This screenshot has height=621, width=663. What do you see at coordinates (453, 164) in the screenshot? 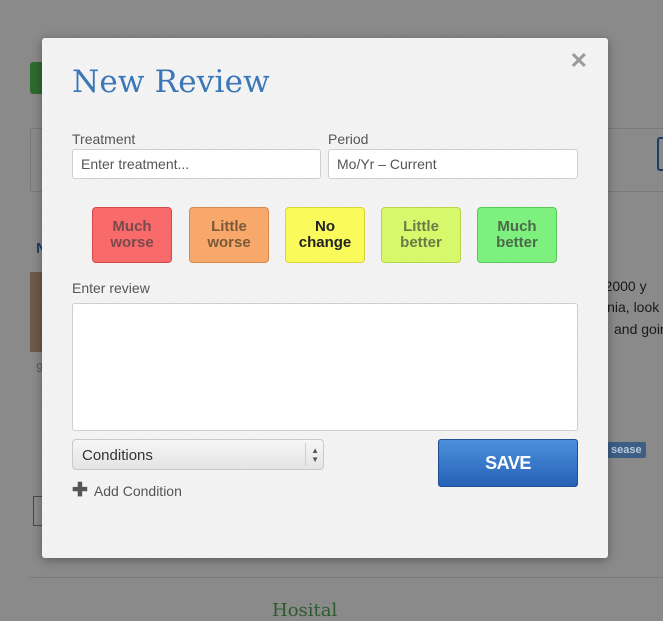
I see `period-input` at bounding box center [453, 164].